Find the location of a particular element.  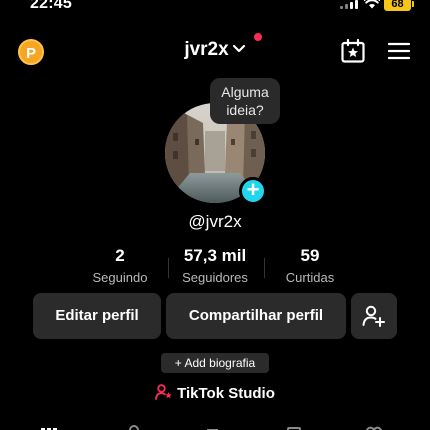

chevron-down-icon is located at coordinates (238, 48).